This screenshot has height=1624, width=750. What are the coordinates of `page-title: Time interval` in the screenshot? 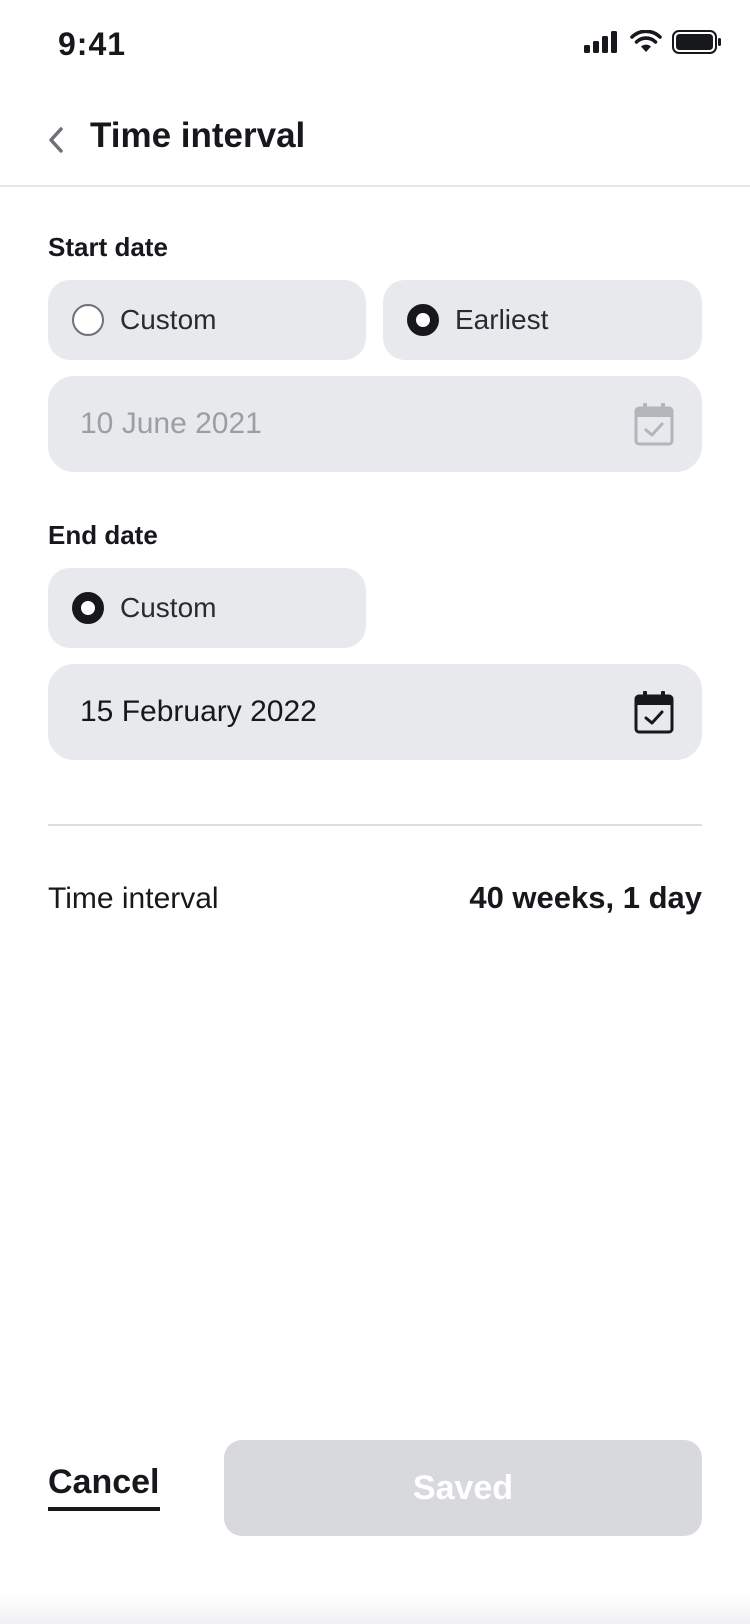 It's located at (198, 135).